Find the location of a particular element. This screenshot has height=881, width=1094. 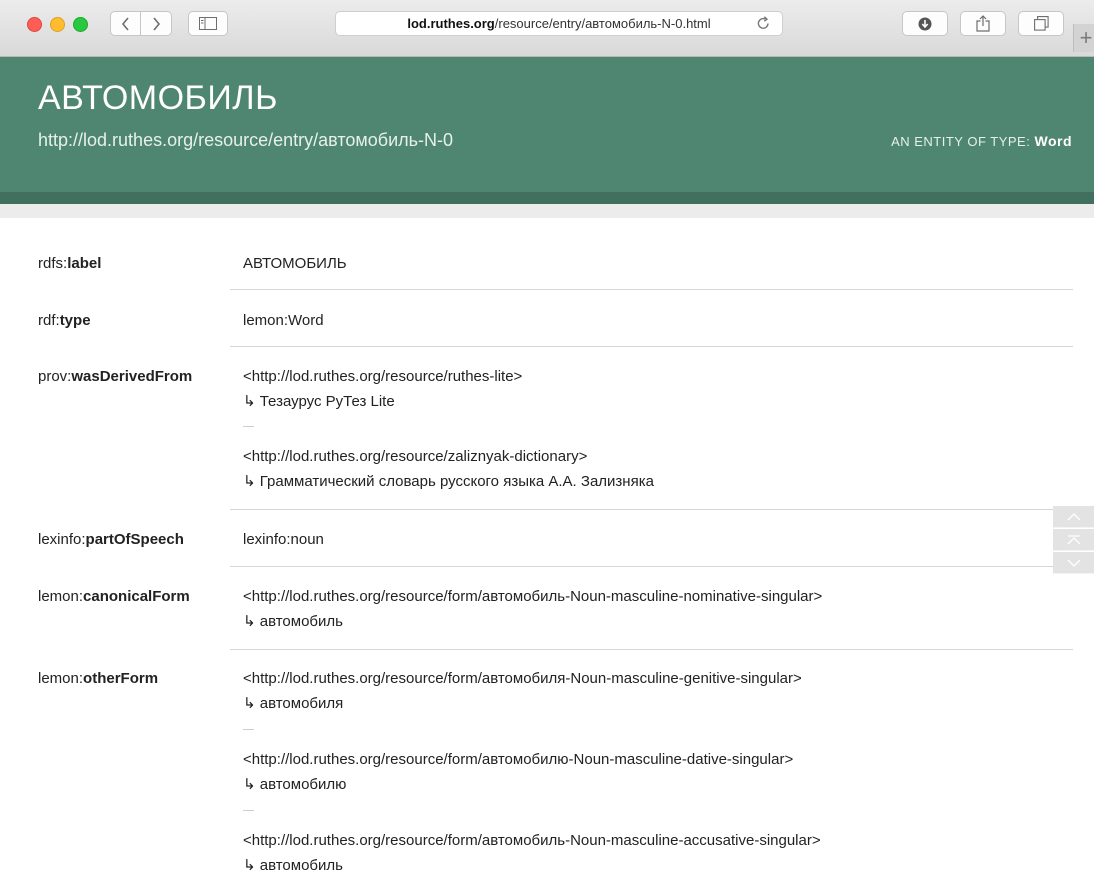

zoom-window-button is located at coordinates (80, 24).